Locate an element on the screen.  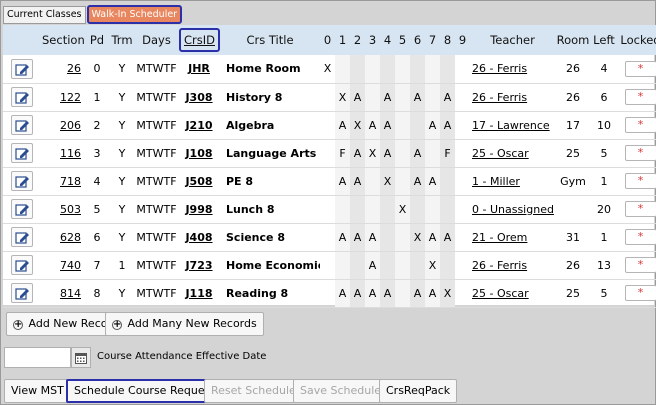
course-id-link: J108 is located at coordinates (199, 153).